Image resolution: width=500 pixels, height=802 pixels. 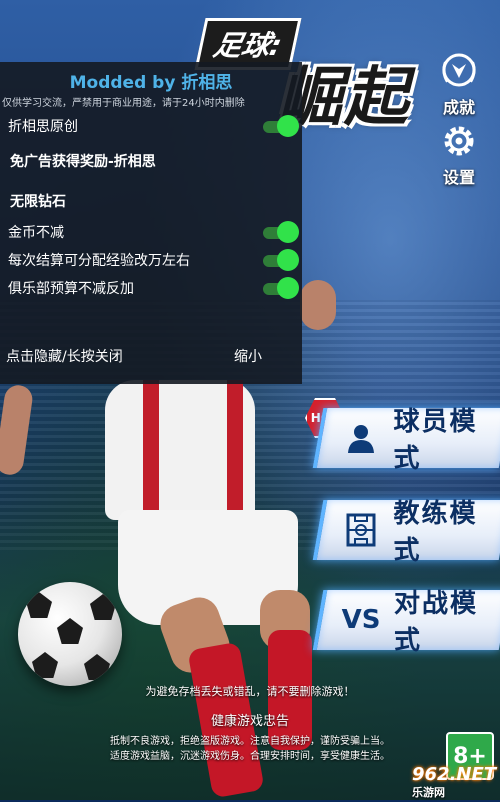 I want to click on health-notice-line1: 抵制不良游戏，拒绝盗版游戏。注意自我保护，谨防受骗上当。, so click(x=250, y=741).